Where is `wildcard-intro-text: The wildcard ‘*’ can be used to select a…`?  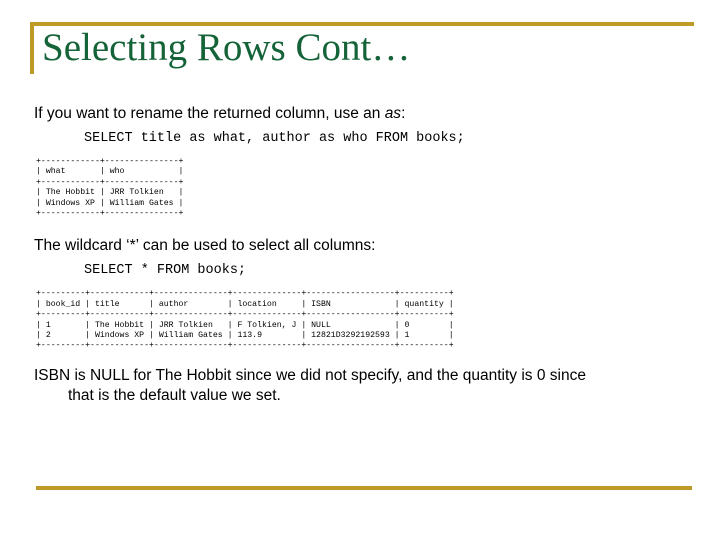
wildcard-intro-text: The wildcard ‘*’ can be used to select a… is located at coordinates (205, 246).